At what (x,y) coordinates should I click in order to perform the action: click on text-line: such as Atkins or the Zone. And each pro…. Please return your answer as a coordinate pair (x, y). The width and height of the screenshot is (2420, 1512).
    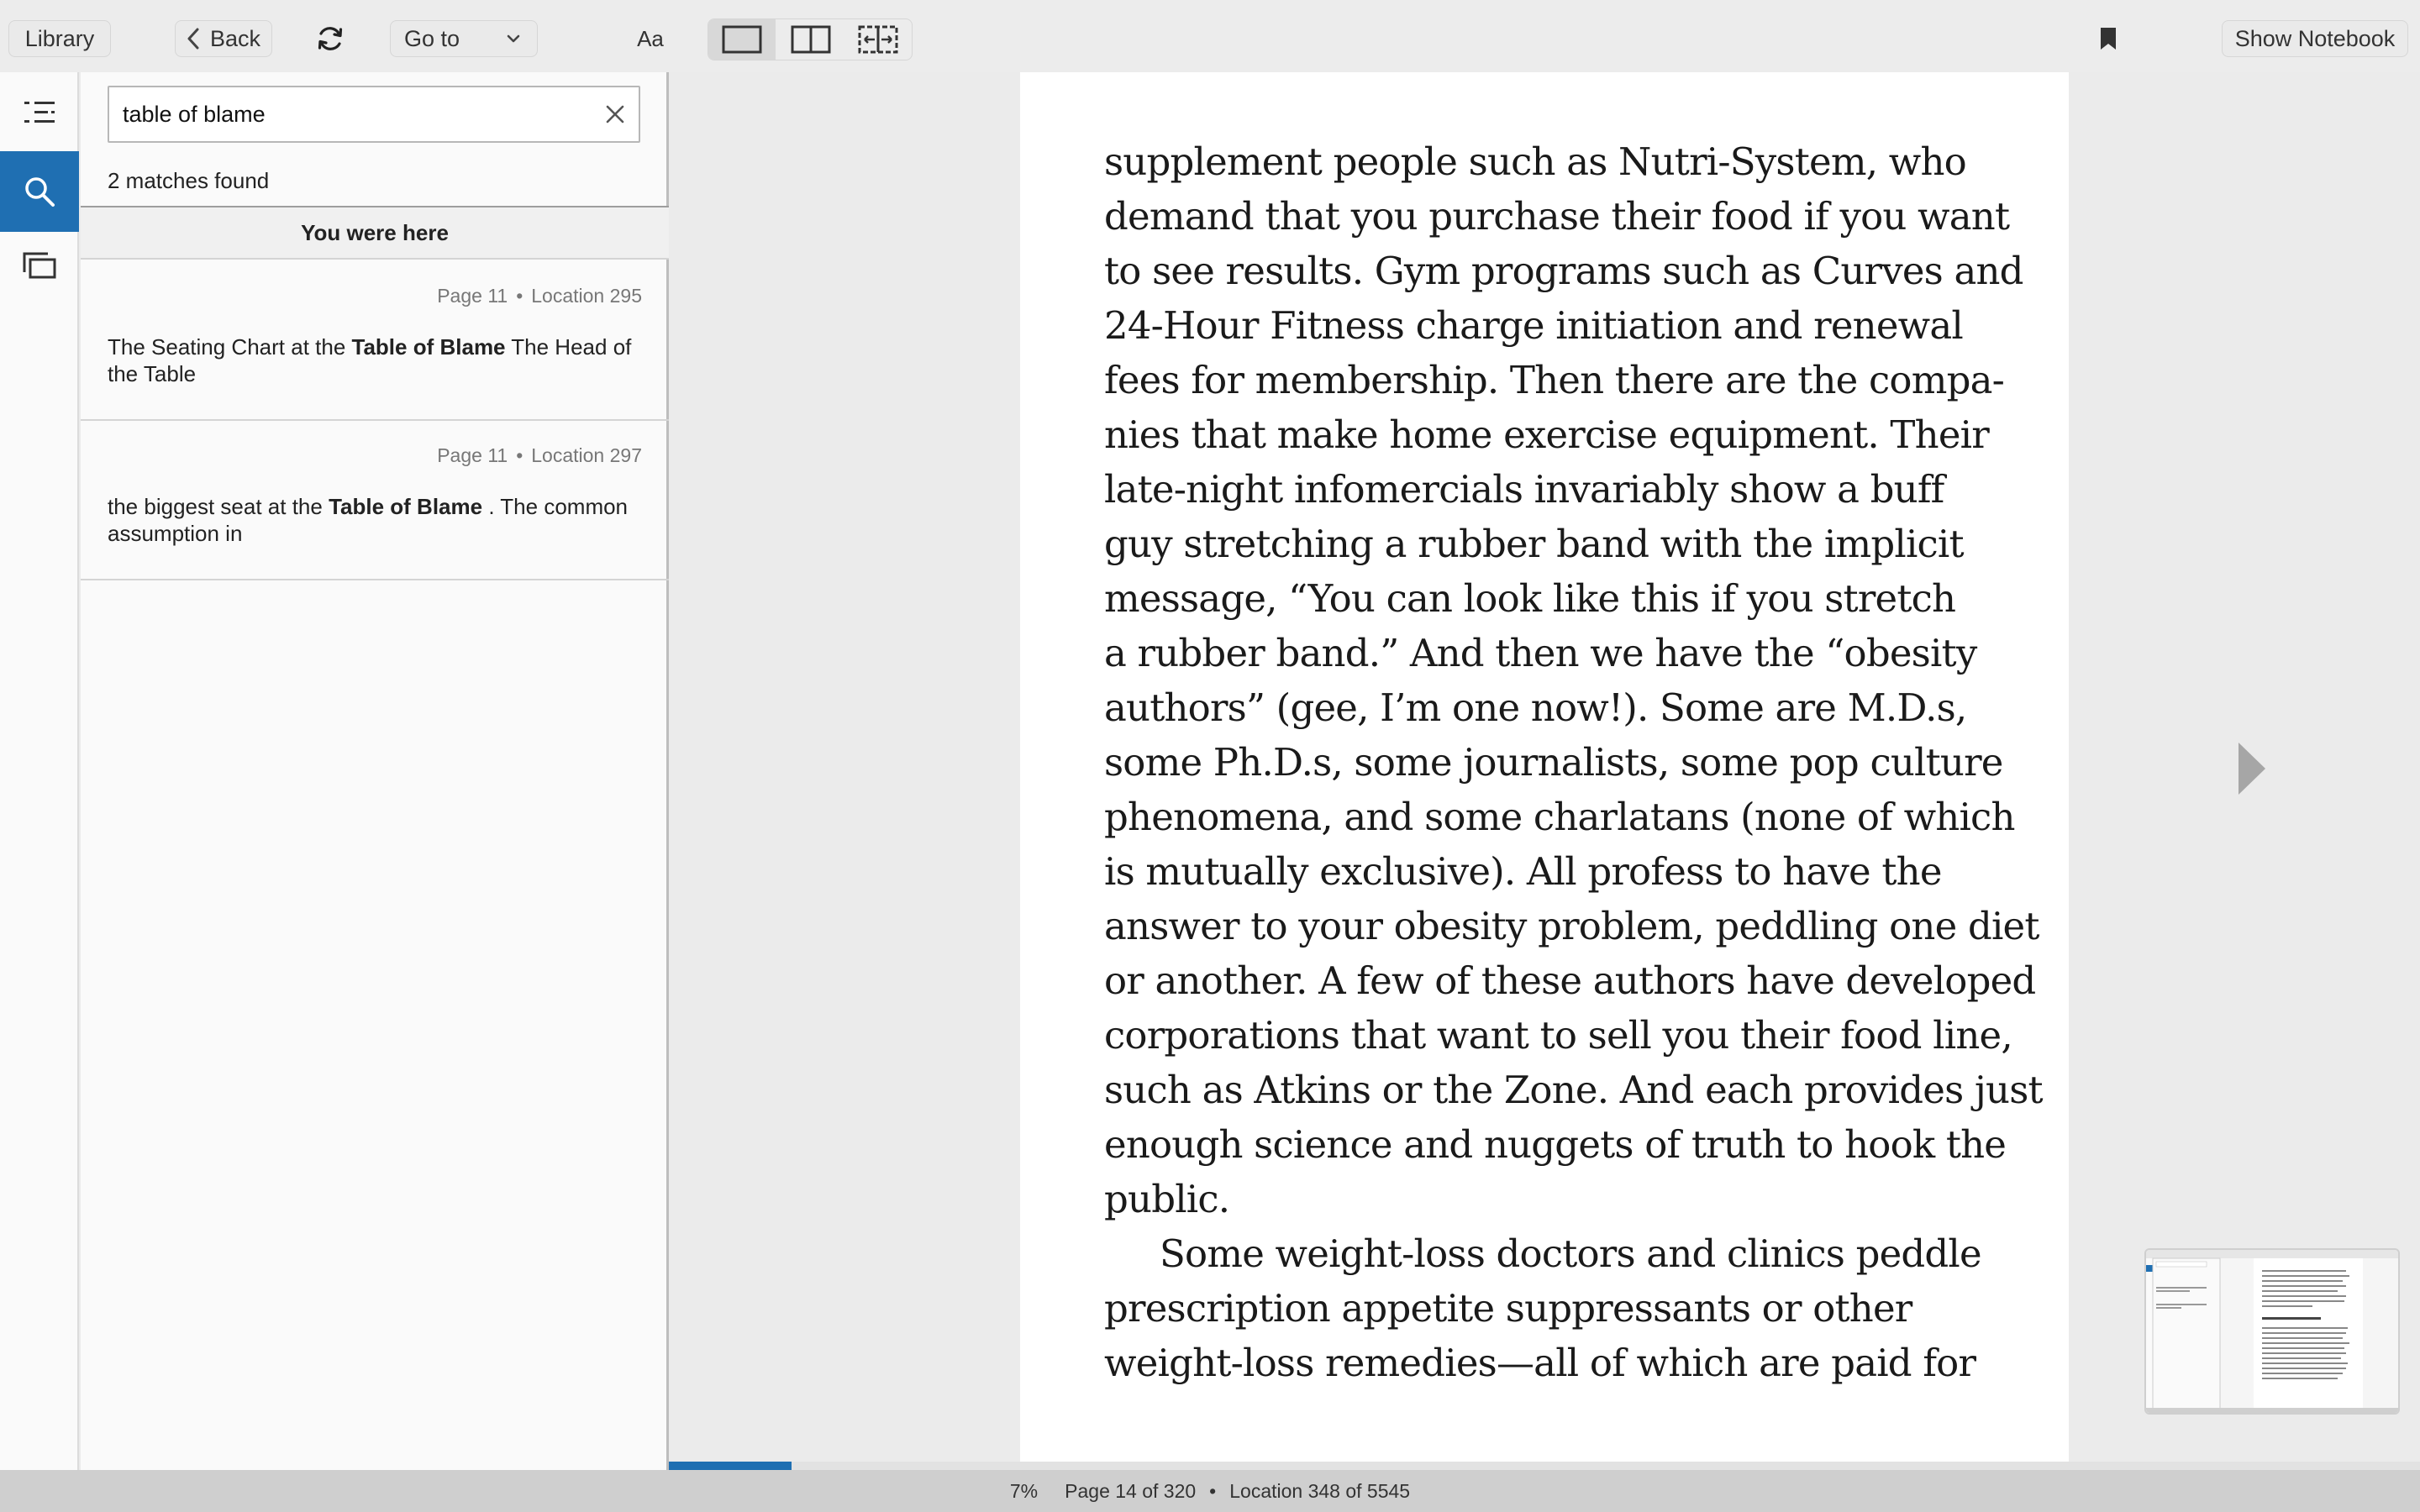
    Looking at the image, I should click on (1574, 1090).